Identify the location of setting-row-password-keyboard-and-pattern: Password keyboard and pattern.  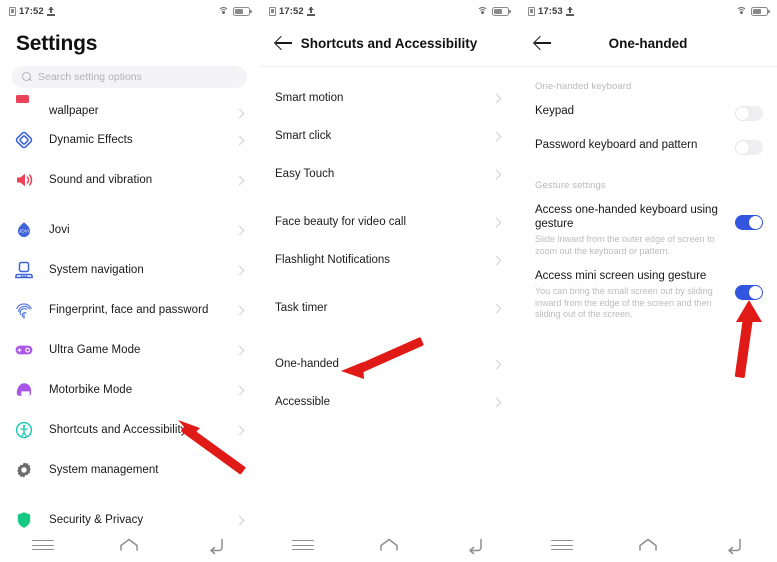
(648, 149).